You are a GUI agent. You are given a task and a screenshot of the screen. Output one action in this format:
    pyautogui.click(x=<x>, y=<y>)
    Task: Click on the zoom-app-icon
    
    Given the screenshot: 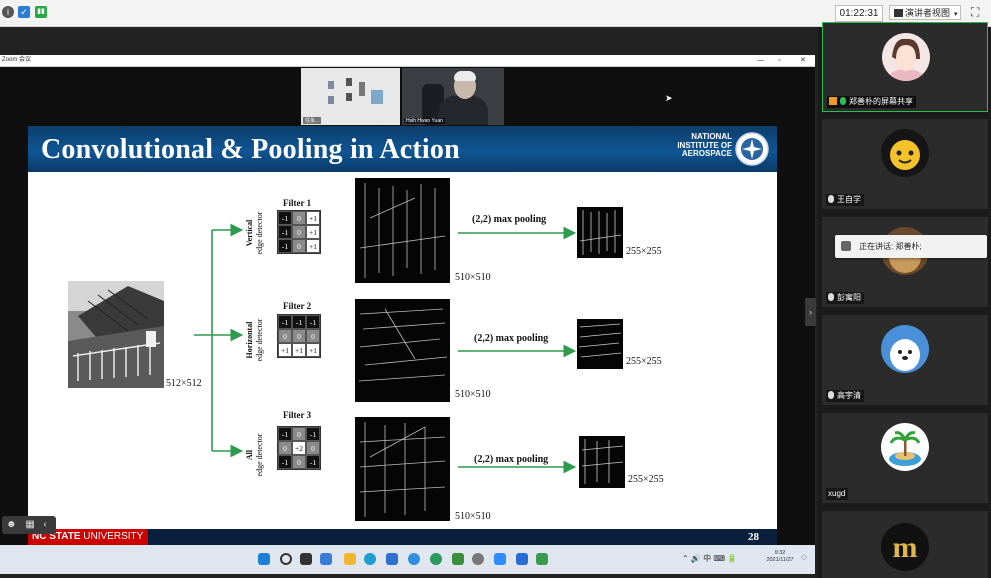 What is the action you would take?
    pyautogui.click(x=500, y=559)
    